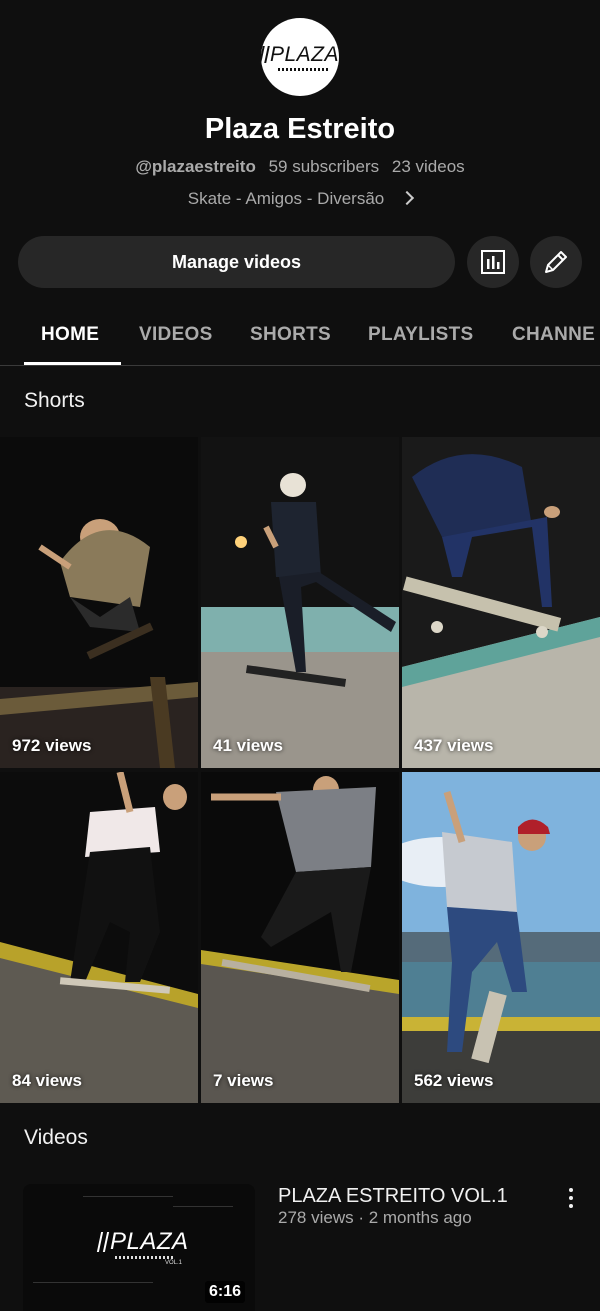  Describe the element at coordinates (324, 166) in the screenshot. I see `subscriber-count: 59 subscribers` at that location.